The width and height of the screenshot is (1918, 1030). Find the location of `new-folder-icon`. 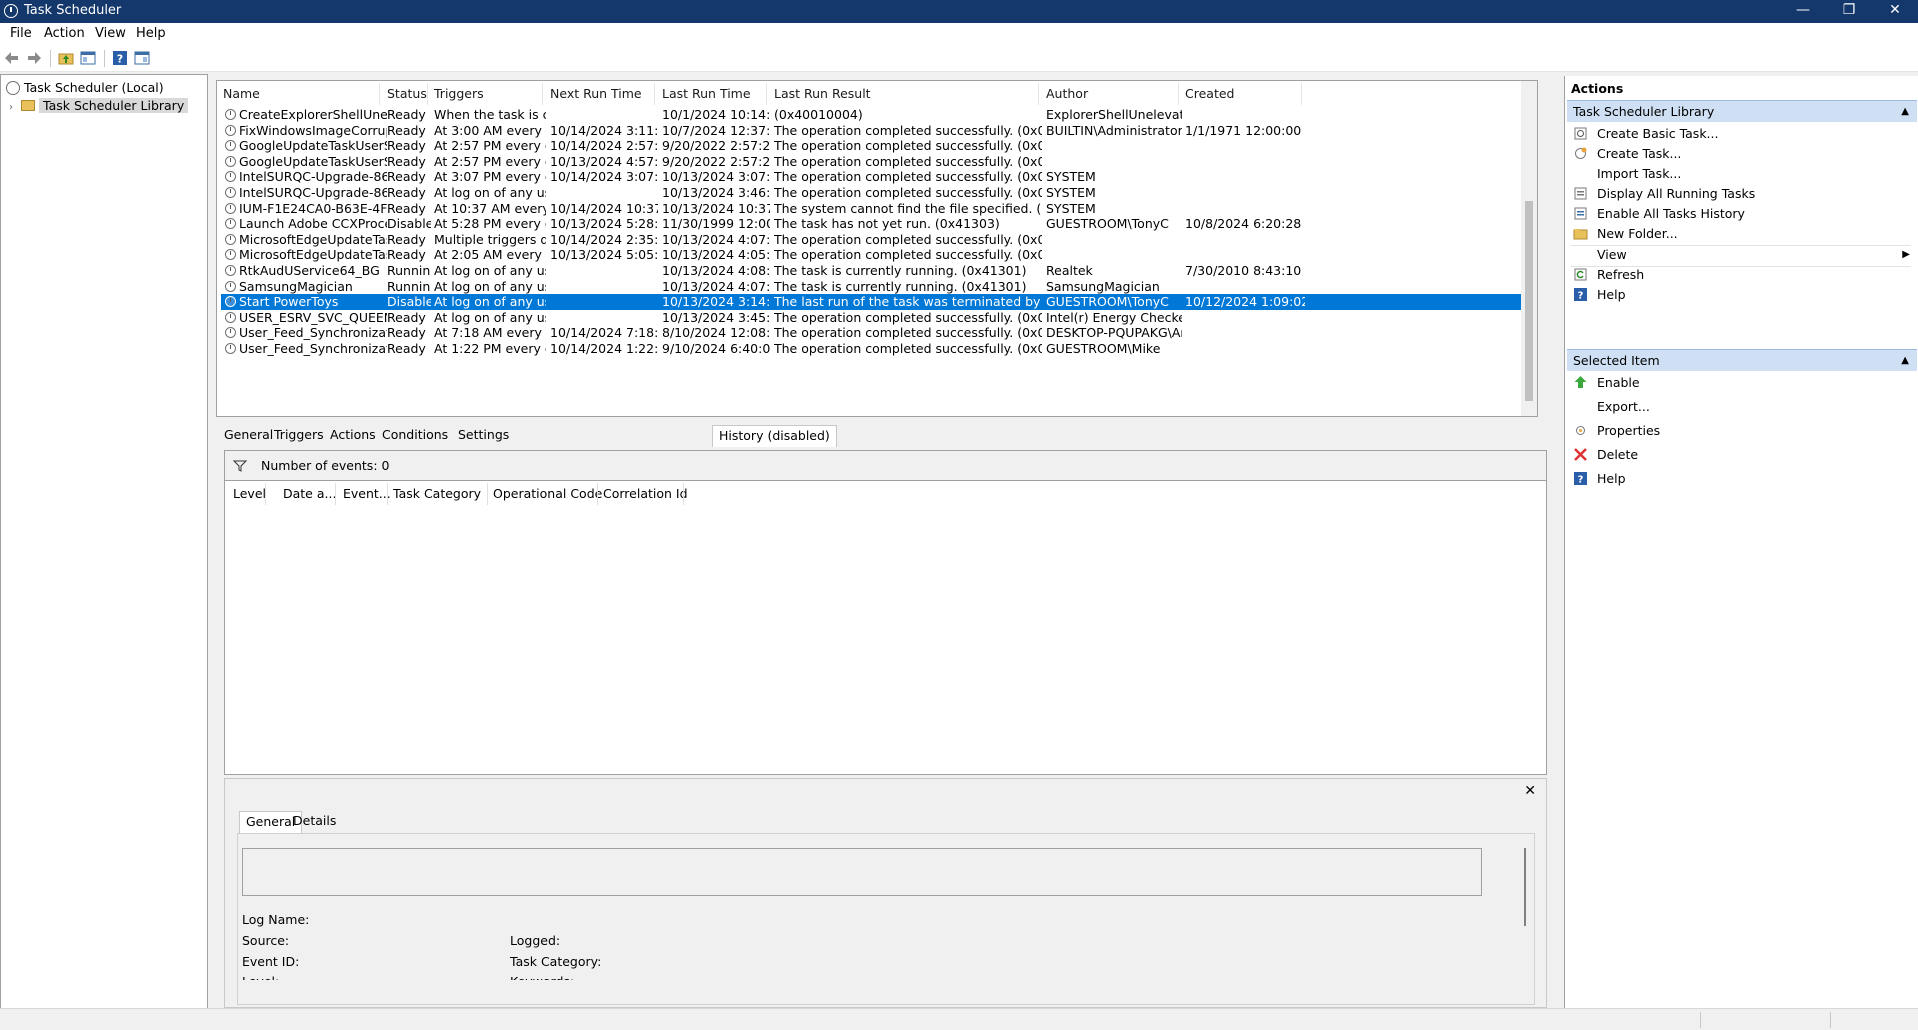

new-folder-icon is located at coordinates (1580, 234).